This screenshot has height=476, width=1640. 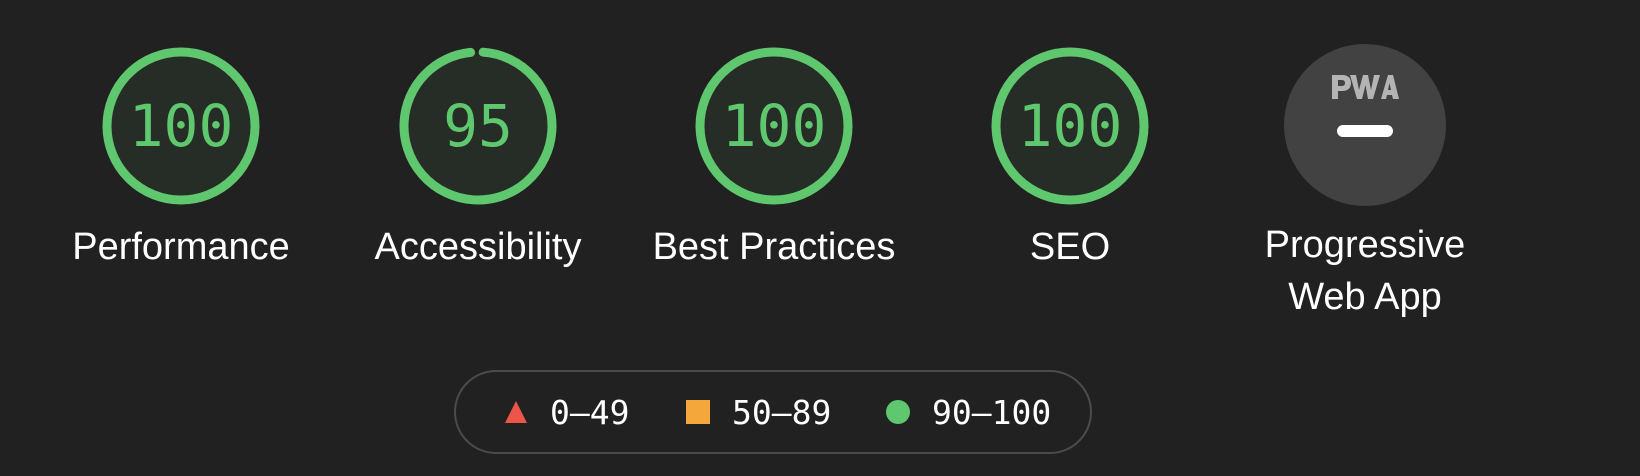 I want to click on legend-range: 0–49, so click(x=590, y=412).